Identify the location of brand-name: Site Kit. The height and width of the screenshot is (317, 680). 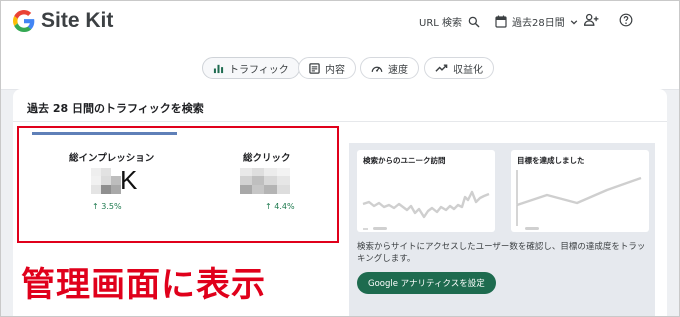
(77, 20).